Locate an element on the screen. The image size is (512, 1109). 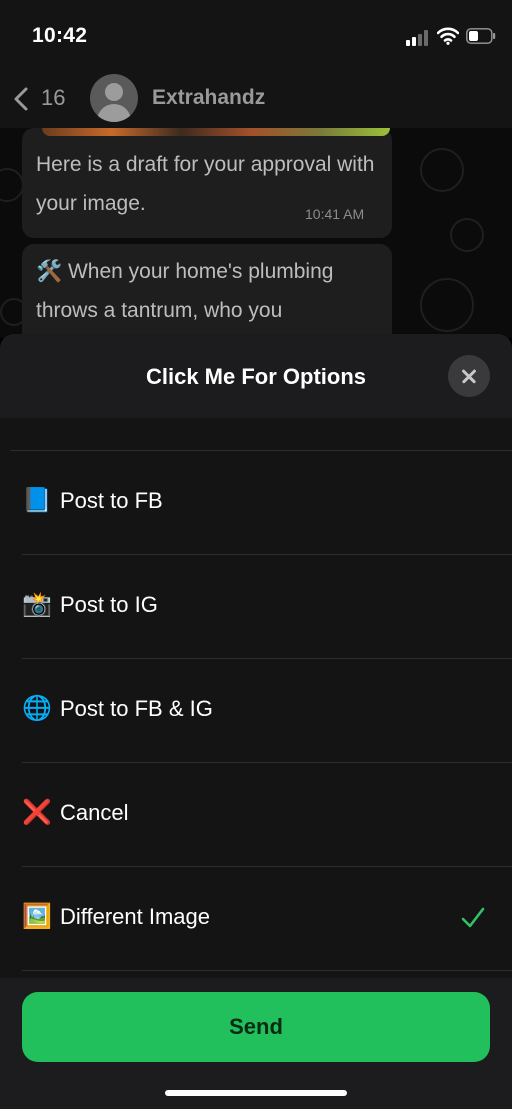
send-button-label: Send is located at coordinates (256, 1026).